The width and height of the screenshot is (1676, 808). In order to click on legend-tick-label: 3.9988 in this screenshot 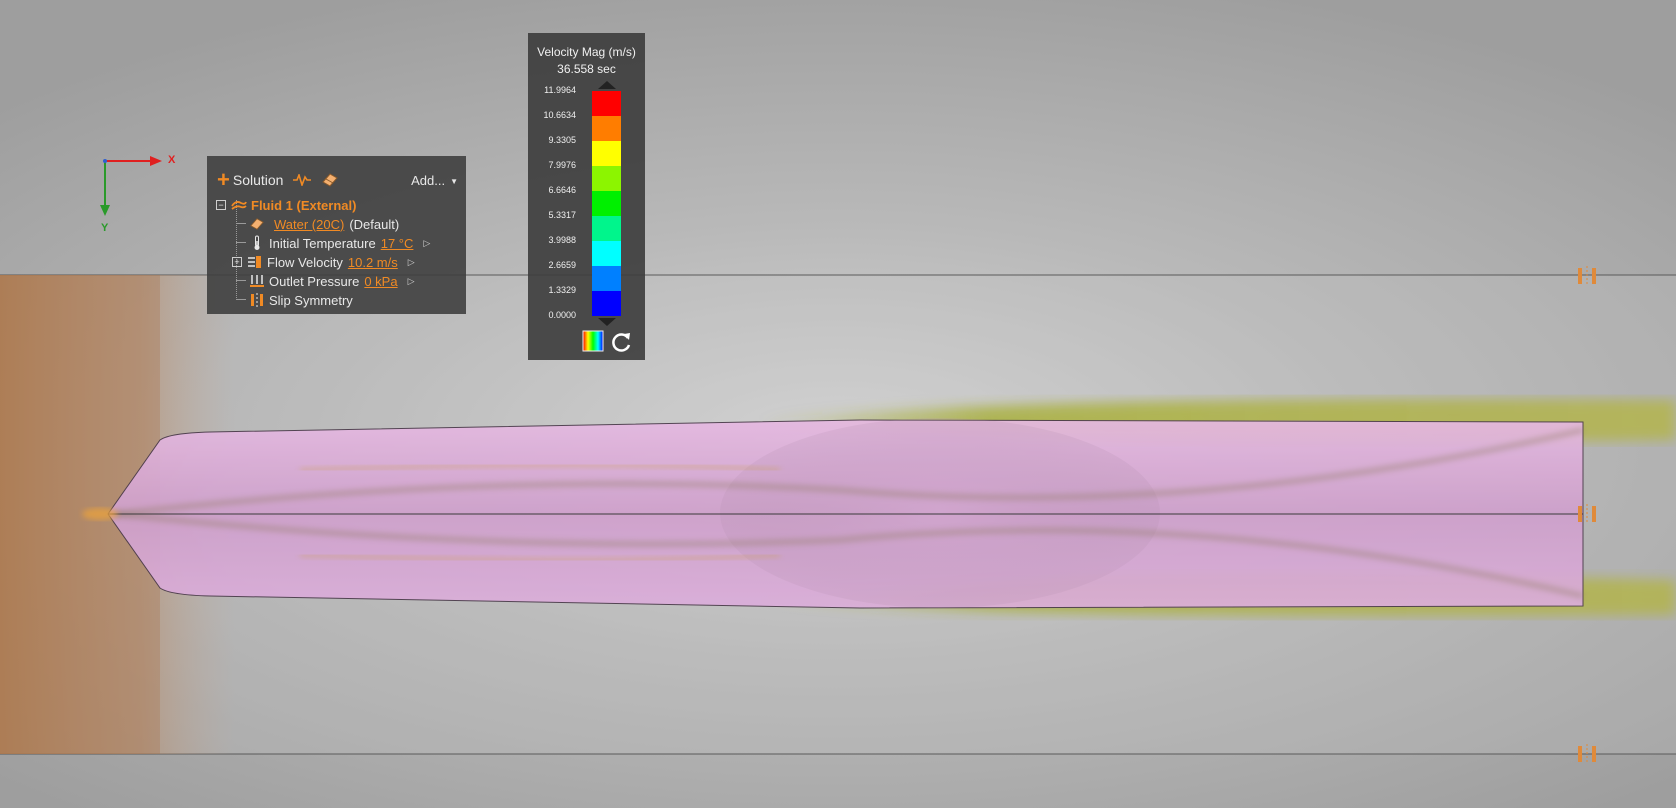, I will do `click(562, 240)`.